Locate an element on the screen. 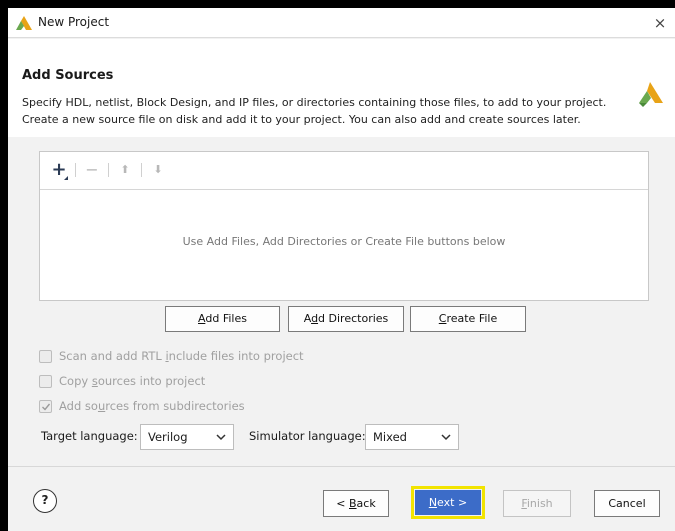  button-label: reate File is located at coordinates (472, 318).